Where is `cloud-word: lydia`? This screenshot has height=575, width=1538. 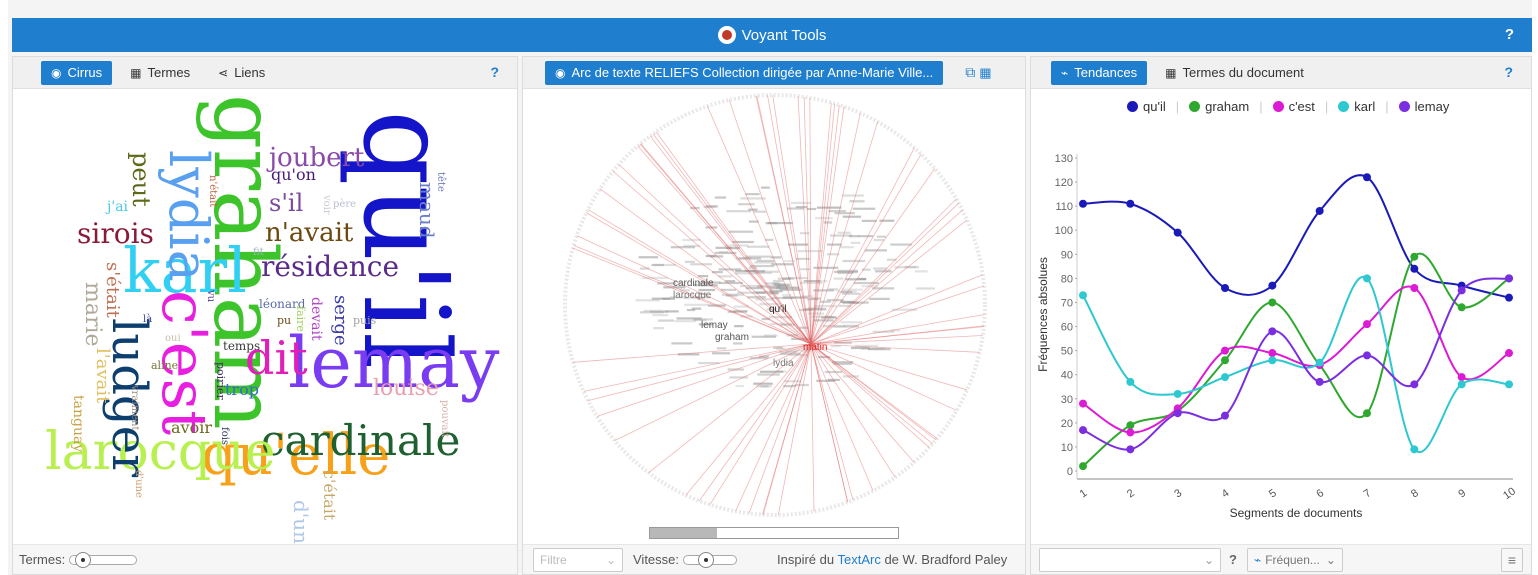
cloud-word: lydia is located at coordinates (188, 216).